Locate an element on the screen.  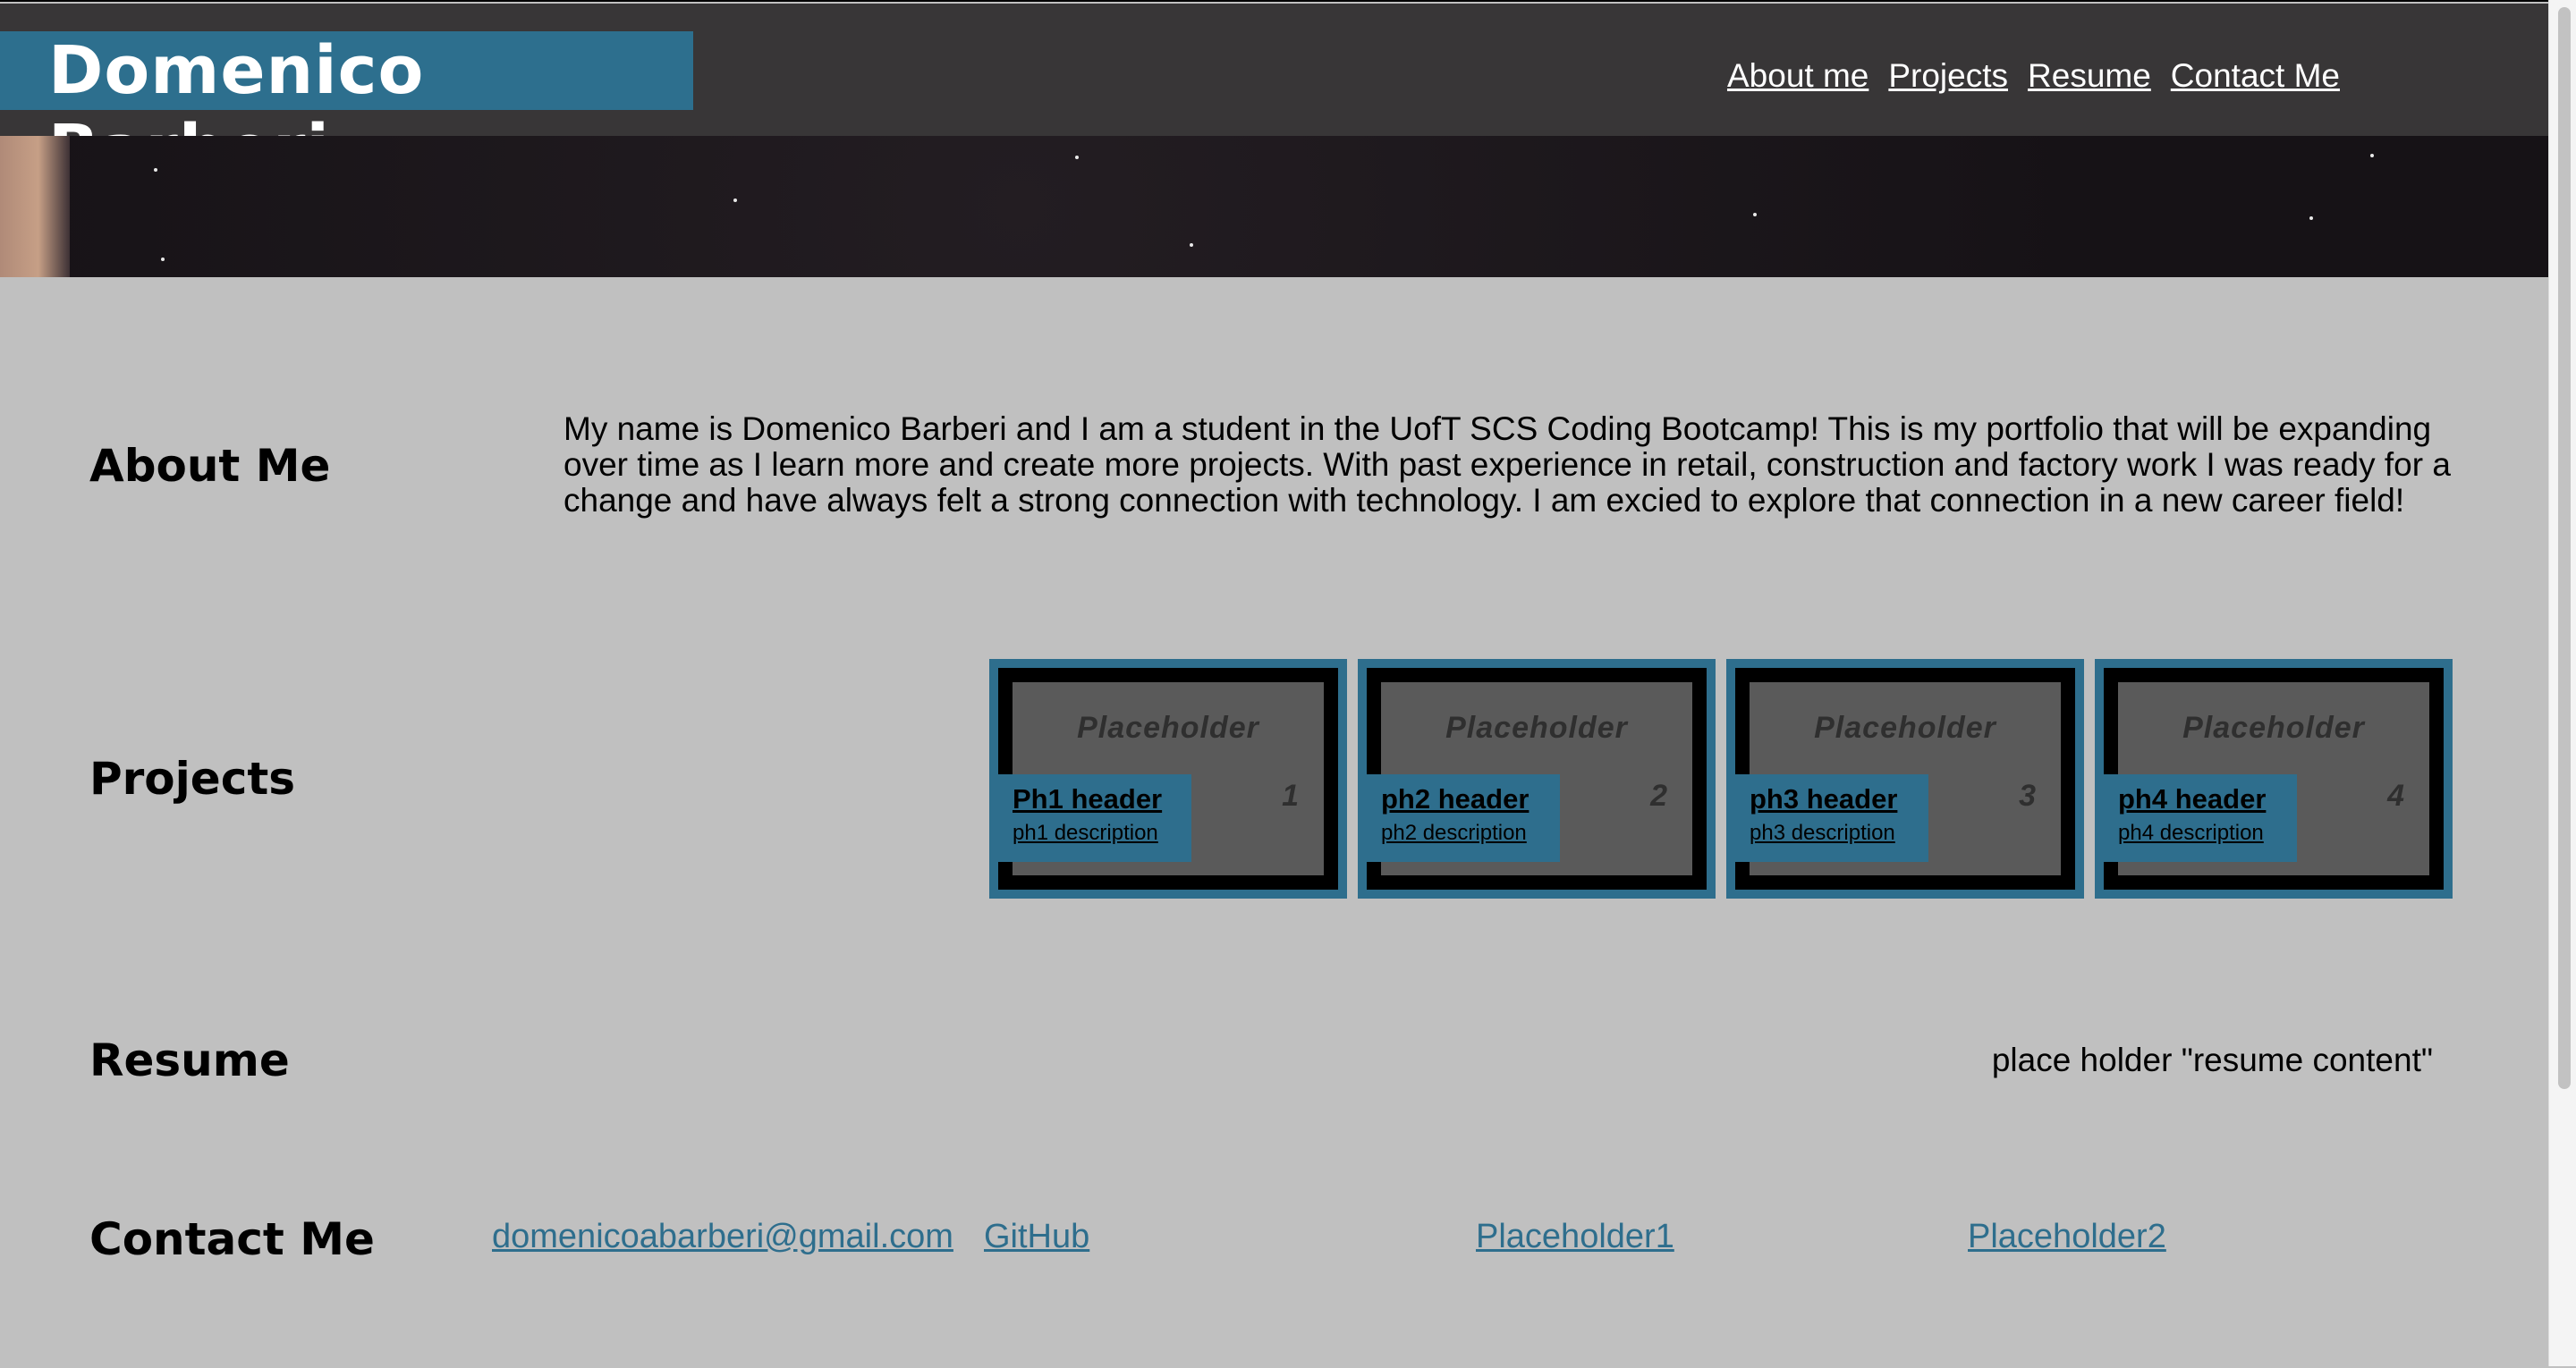
nav-contact-link: Contact Me is located at coordinates (2255, 76).